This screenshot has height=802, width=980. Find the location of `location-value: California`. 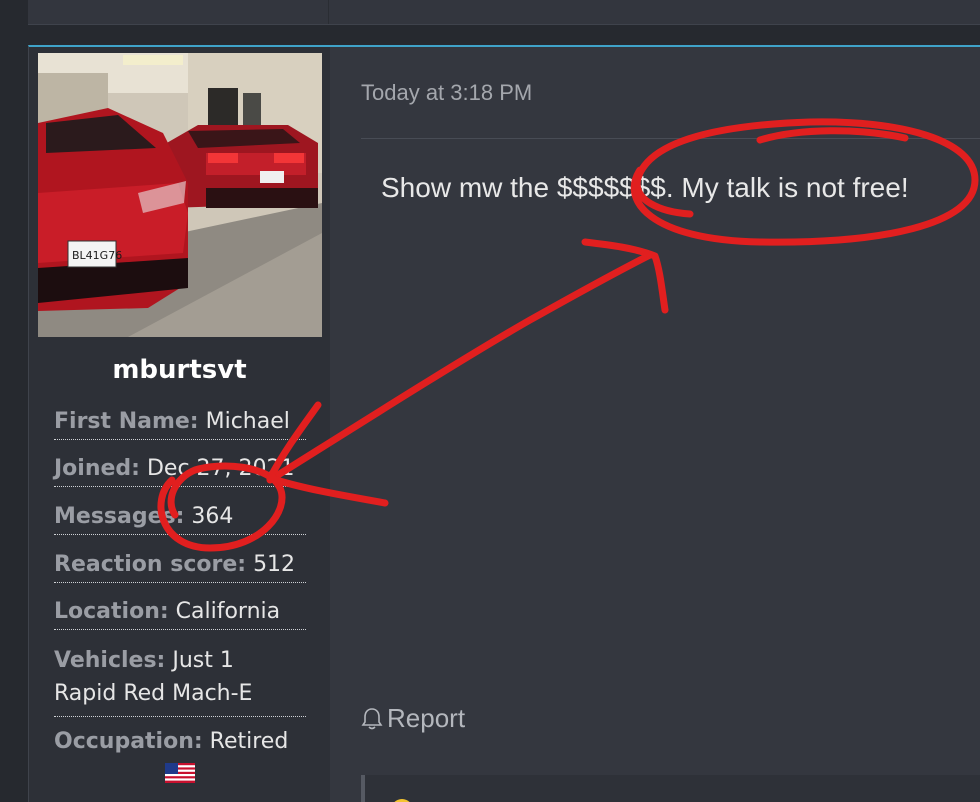

location-value: California is located at coordinates (228, 611).